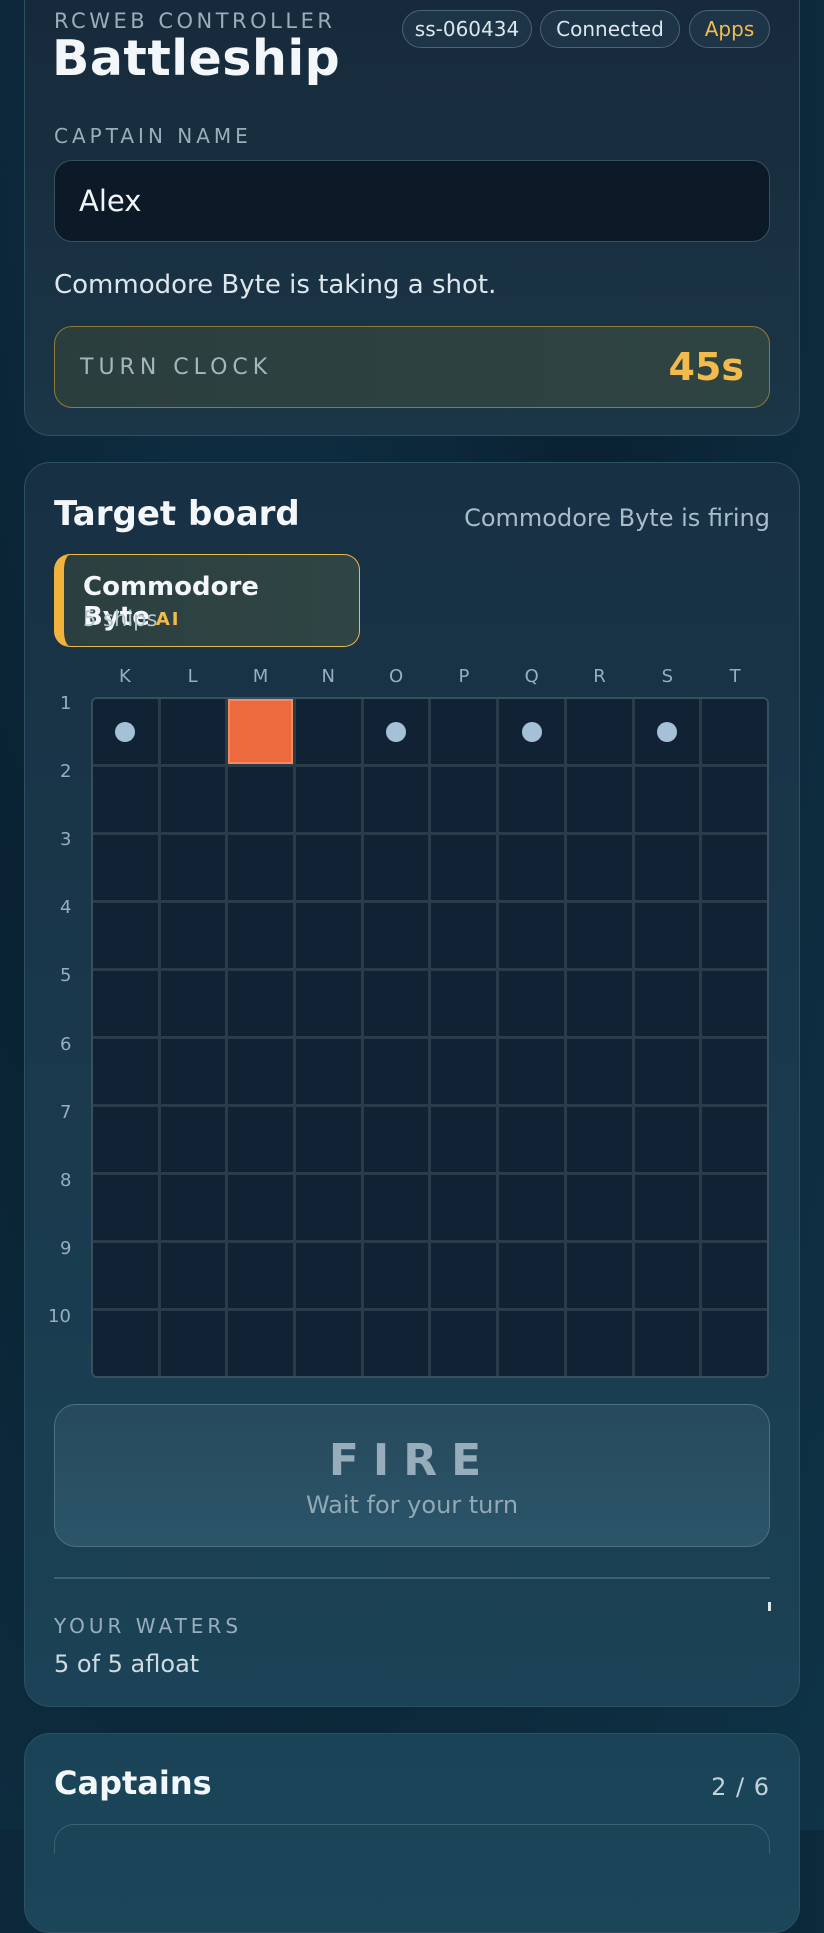  What do you see at coordinates (729, 29) in the screenshot?
I see `apps-button: Apps` at bounding box center [729, 29].